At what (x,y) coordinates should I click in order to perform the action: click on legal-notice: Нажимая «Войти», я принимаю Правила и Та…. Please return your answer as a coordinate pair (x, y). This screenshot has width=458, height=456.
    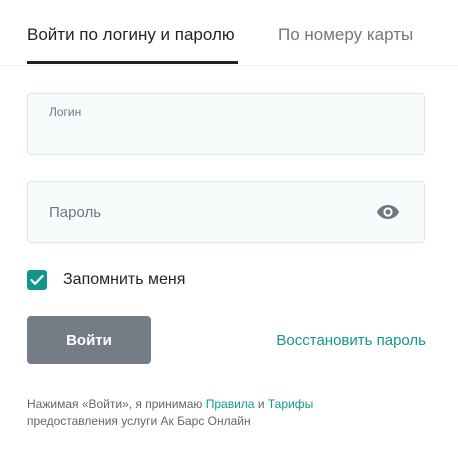
    Looking at the image, I should click on (222, 413).